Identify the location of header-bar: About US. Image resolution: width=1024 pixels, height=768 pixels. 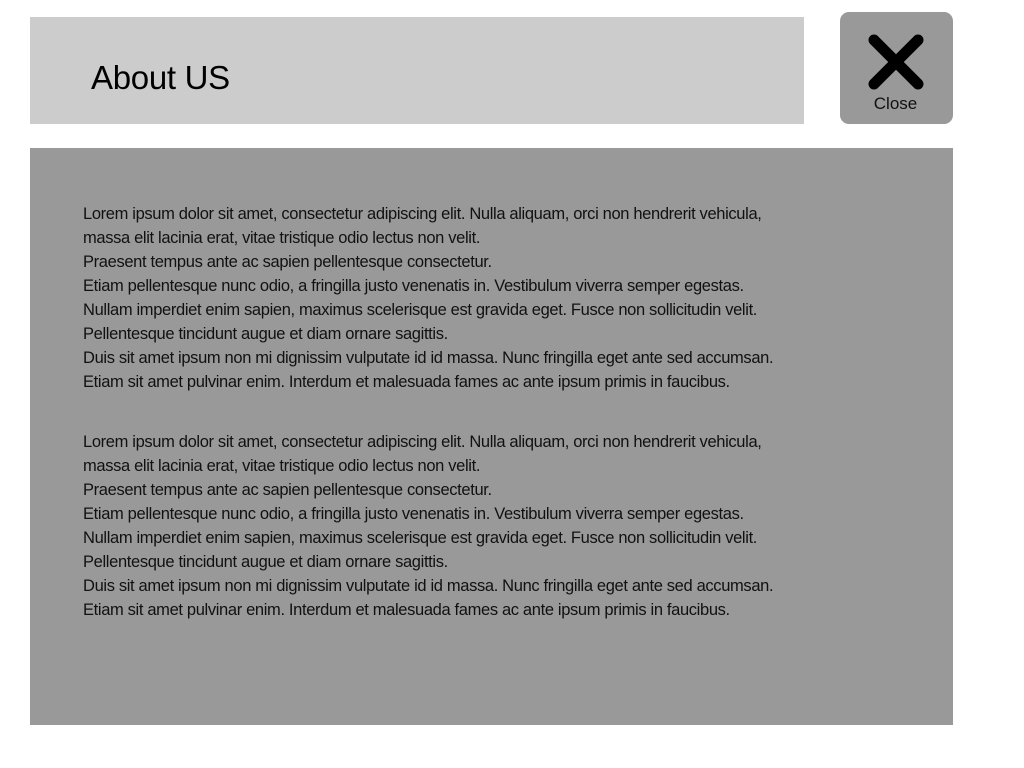
(417, 70).